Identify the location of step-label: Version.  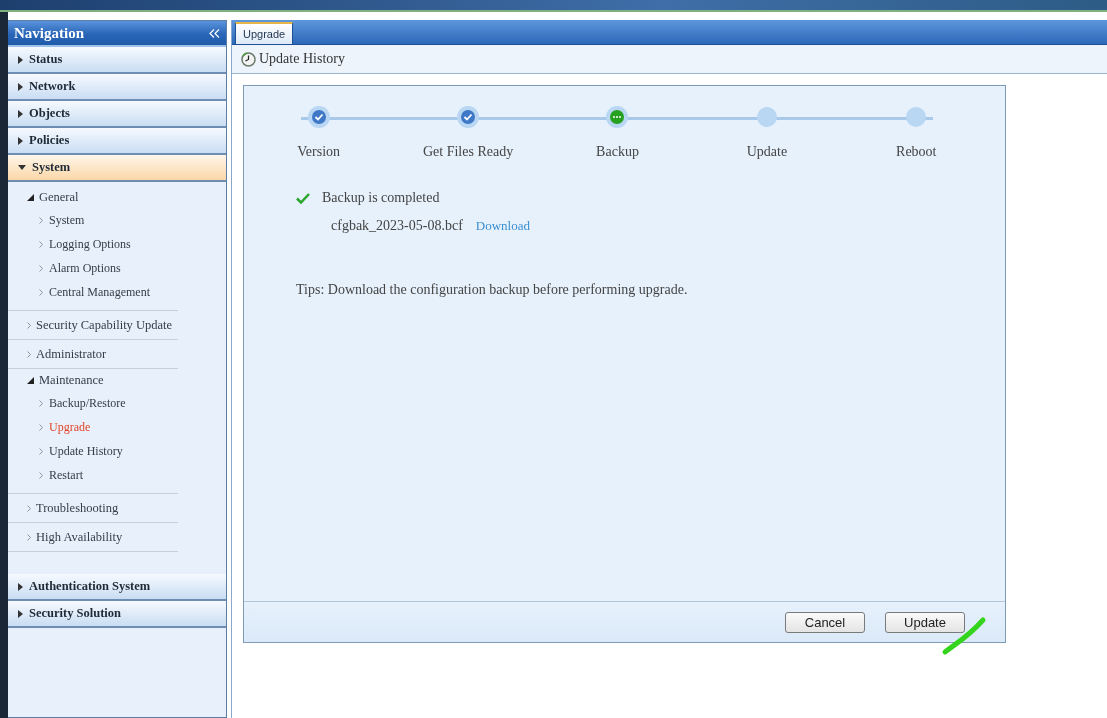
(319, 152).